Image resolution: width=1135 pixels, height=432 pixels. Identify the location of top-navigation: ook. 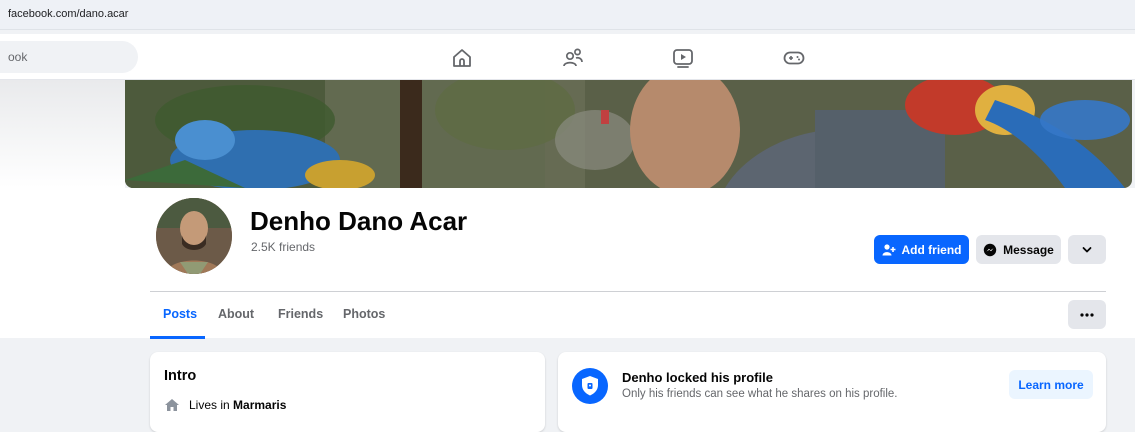
(567, 57).